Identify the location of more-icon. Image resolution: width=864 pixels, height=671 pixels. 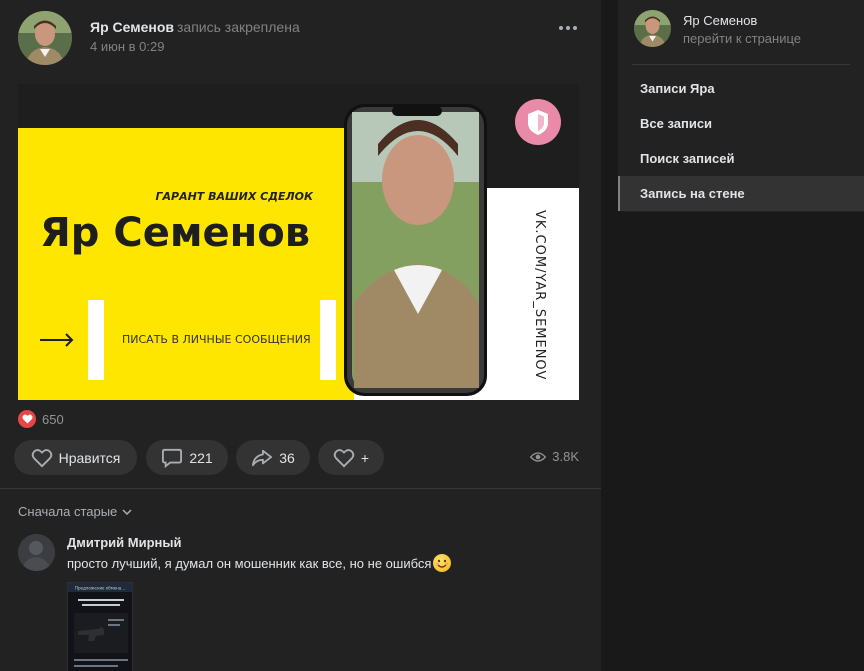
(568, 28).